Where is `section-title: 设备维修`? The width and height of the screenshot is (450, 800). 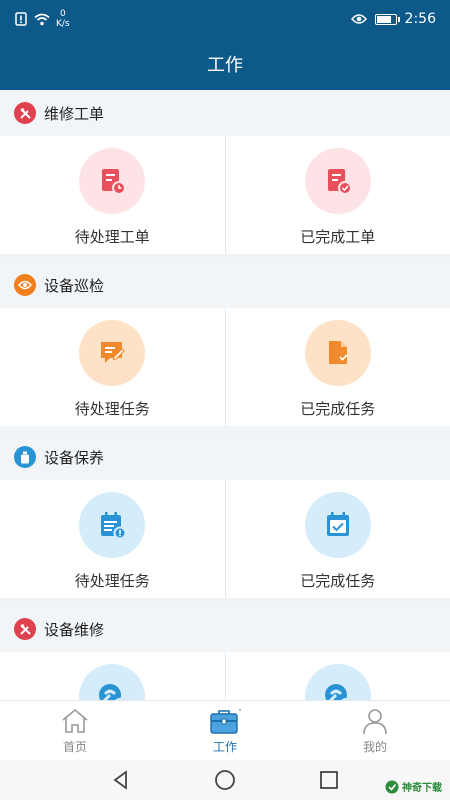 section-title: 设备维修 is located at coordinates (74, 629).